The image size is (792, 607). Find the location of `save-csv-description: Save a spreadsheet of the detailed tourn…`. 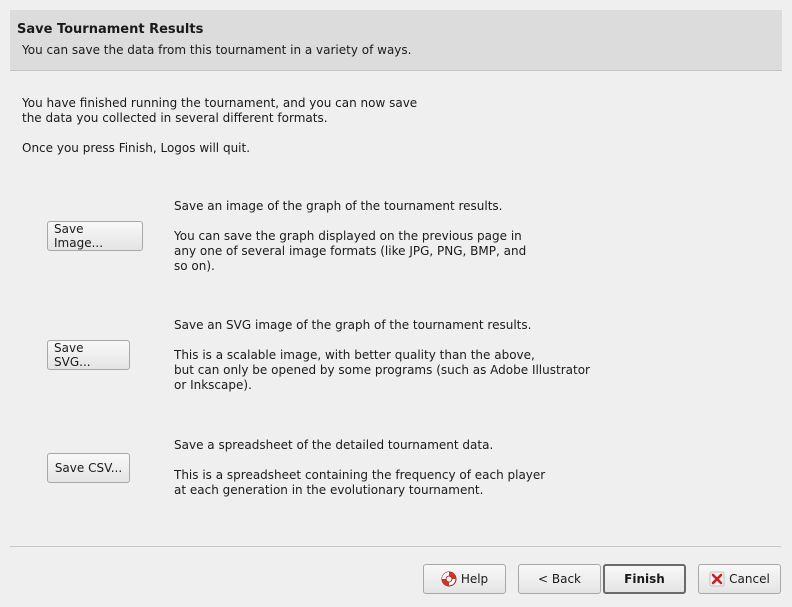

save-csv-description: Save a spreadsheet of the detailed tourn… is located at coordinates (394, 475).